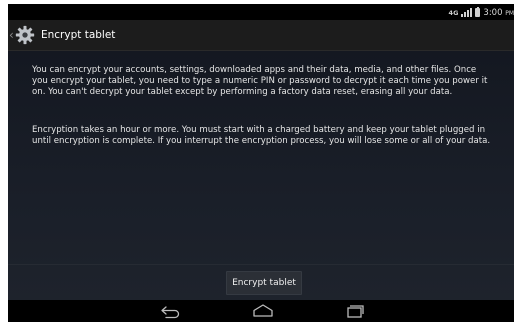 This screenshot has height=325, width=514. What do you see at coordinates (498, 12) in the screenshot?
I see `status-clock: 3:00 PM` at bounding box center [498, 12].